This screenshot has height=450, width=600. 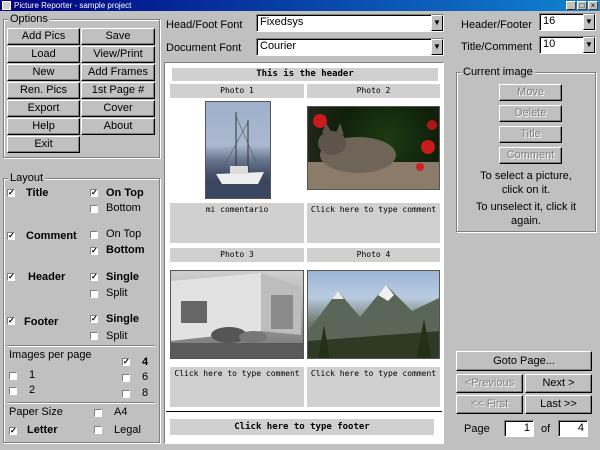 I want to click on comment-on-top-checkbox, so click(x=94, y=235).